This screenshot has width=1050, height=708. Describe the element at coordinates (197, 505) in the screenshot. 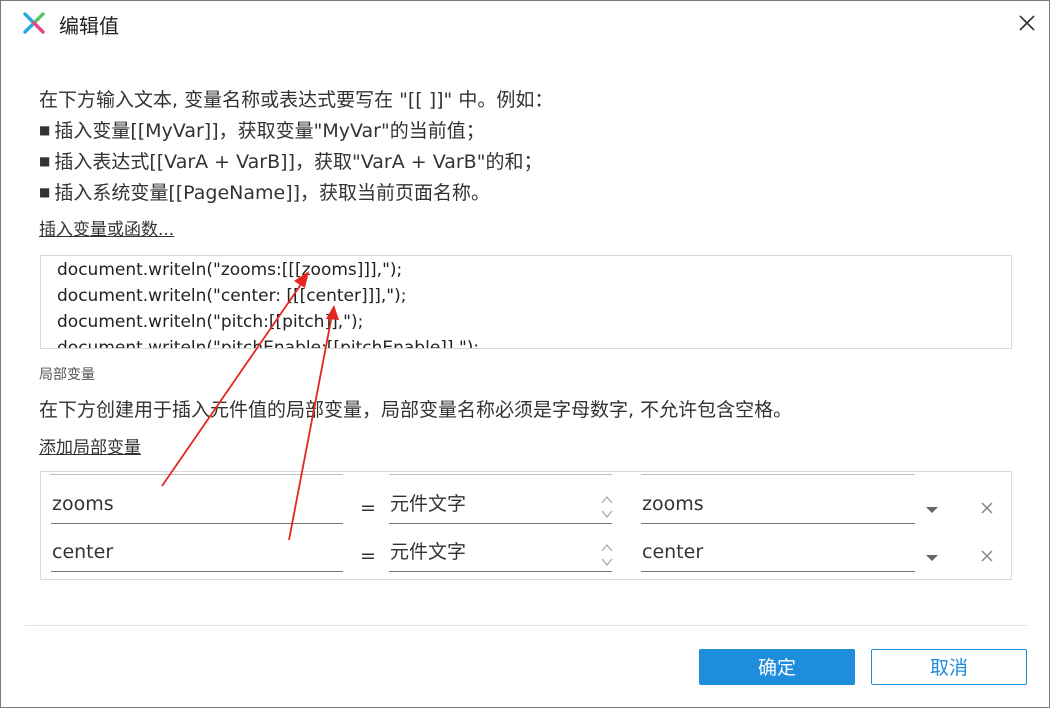

I see `variable-name-input: zooms` at that location.